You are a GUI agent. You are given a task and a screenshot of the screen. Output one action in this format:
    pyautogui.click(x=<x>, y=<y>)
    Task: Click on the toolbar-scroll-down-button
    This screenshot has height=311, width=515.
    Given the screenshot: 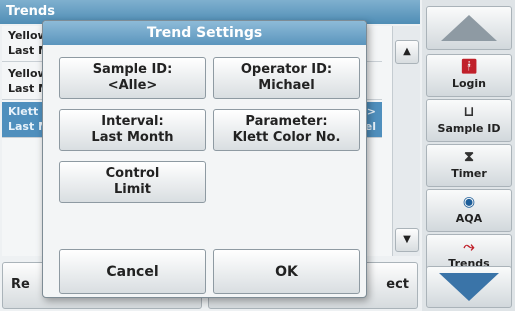 What is the action you would take?
    pyautogui.click(x=469, y=287)
    